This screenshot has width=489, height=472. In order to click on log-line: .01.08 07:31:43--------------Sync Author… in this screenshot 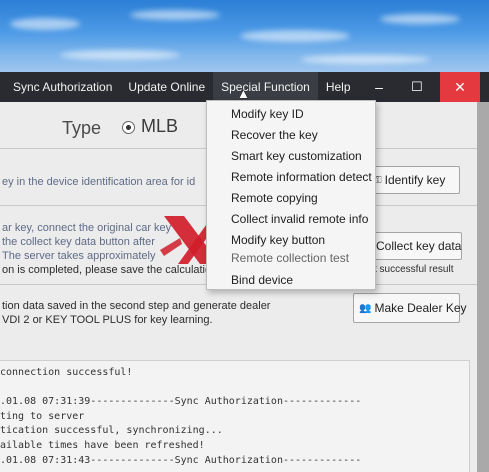, I will do `click(181, 460)`.